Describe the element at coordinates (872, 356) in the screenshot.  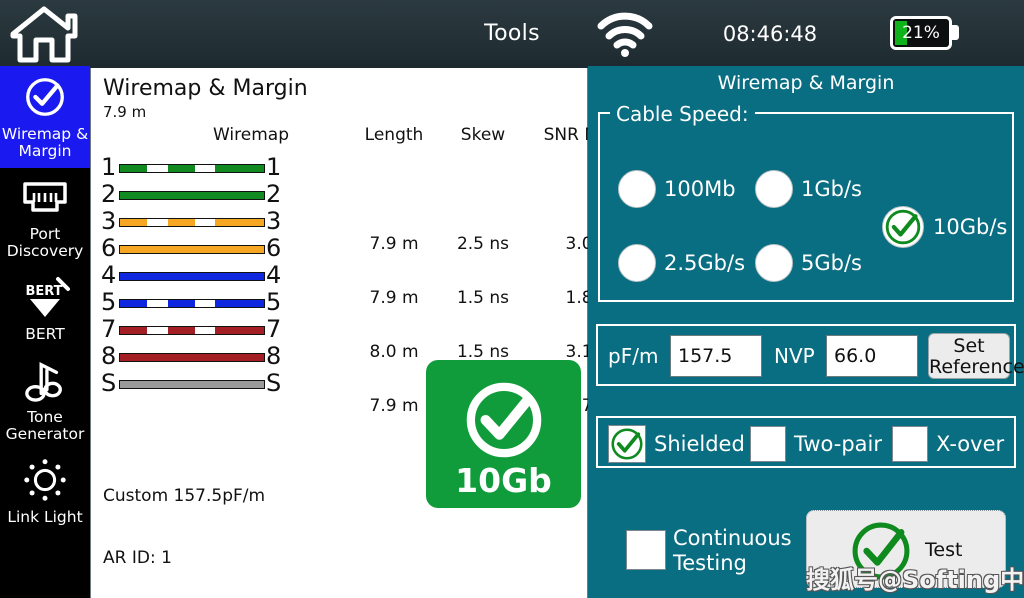
I see `nvp-field: 66.0` at that location.